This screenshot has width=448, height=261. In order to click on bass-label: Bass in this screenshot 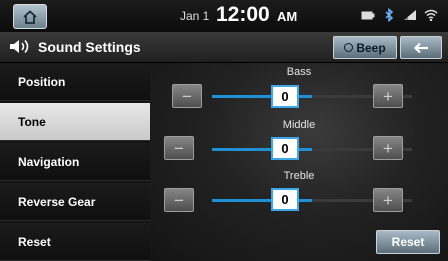, I will do `click(299, 72)`.